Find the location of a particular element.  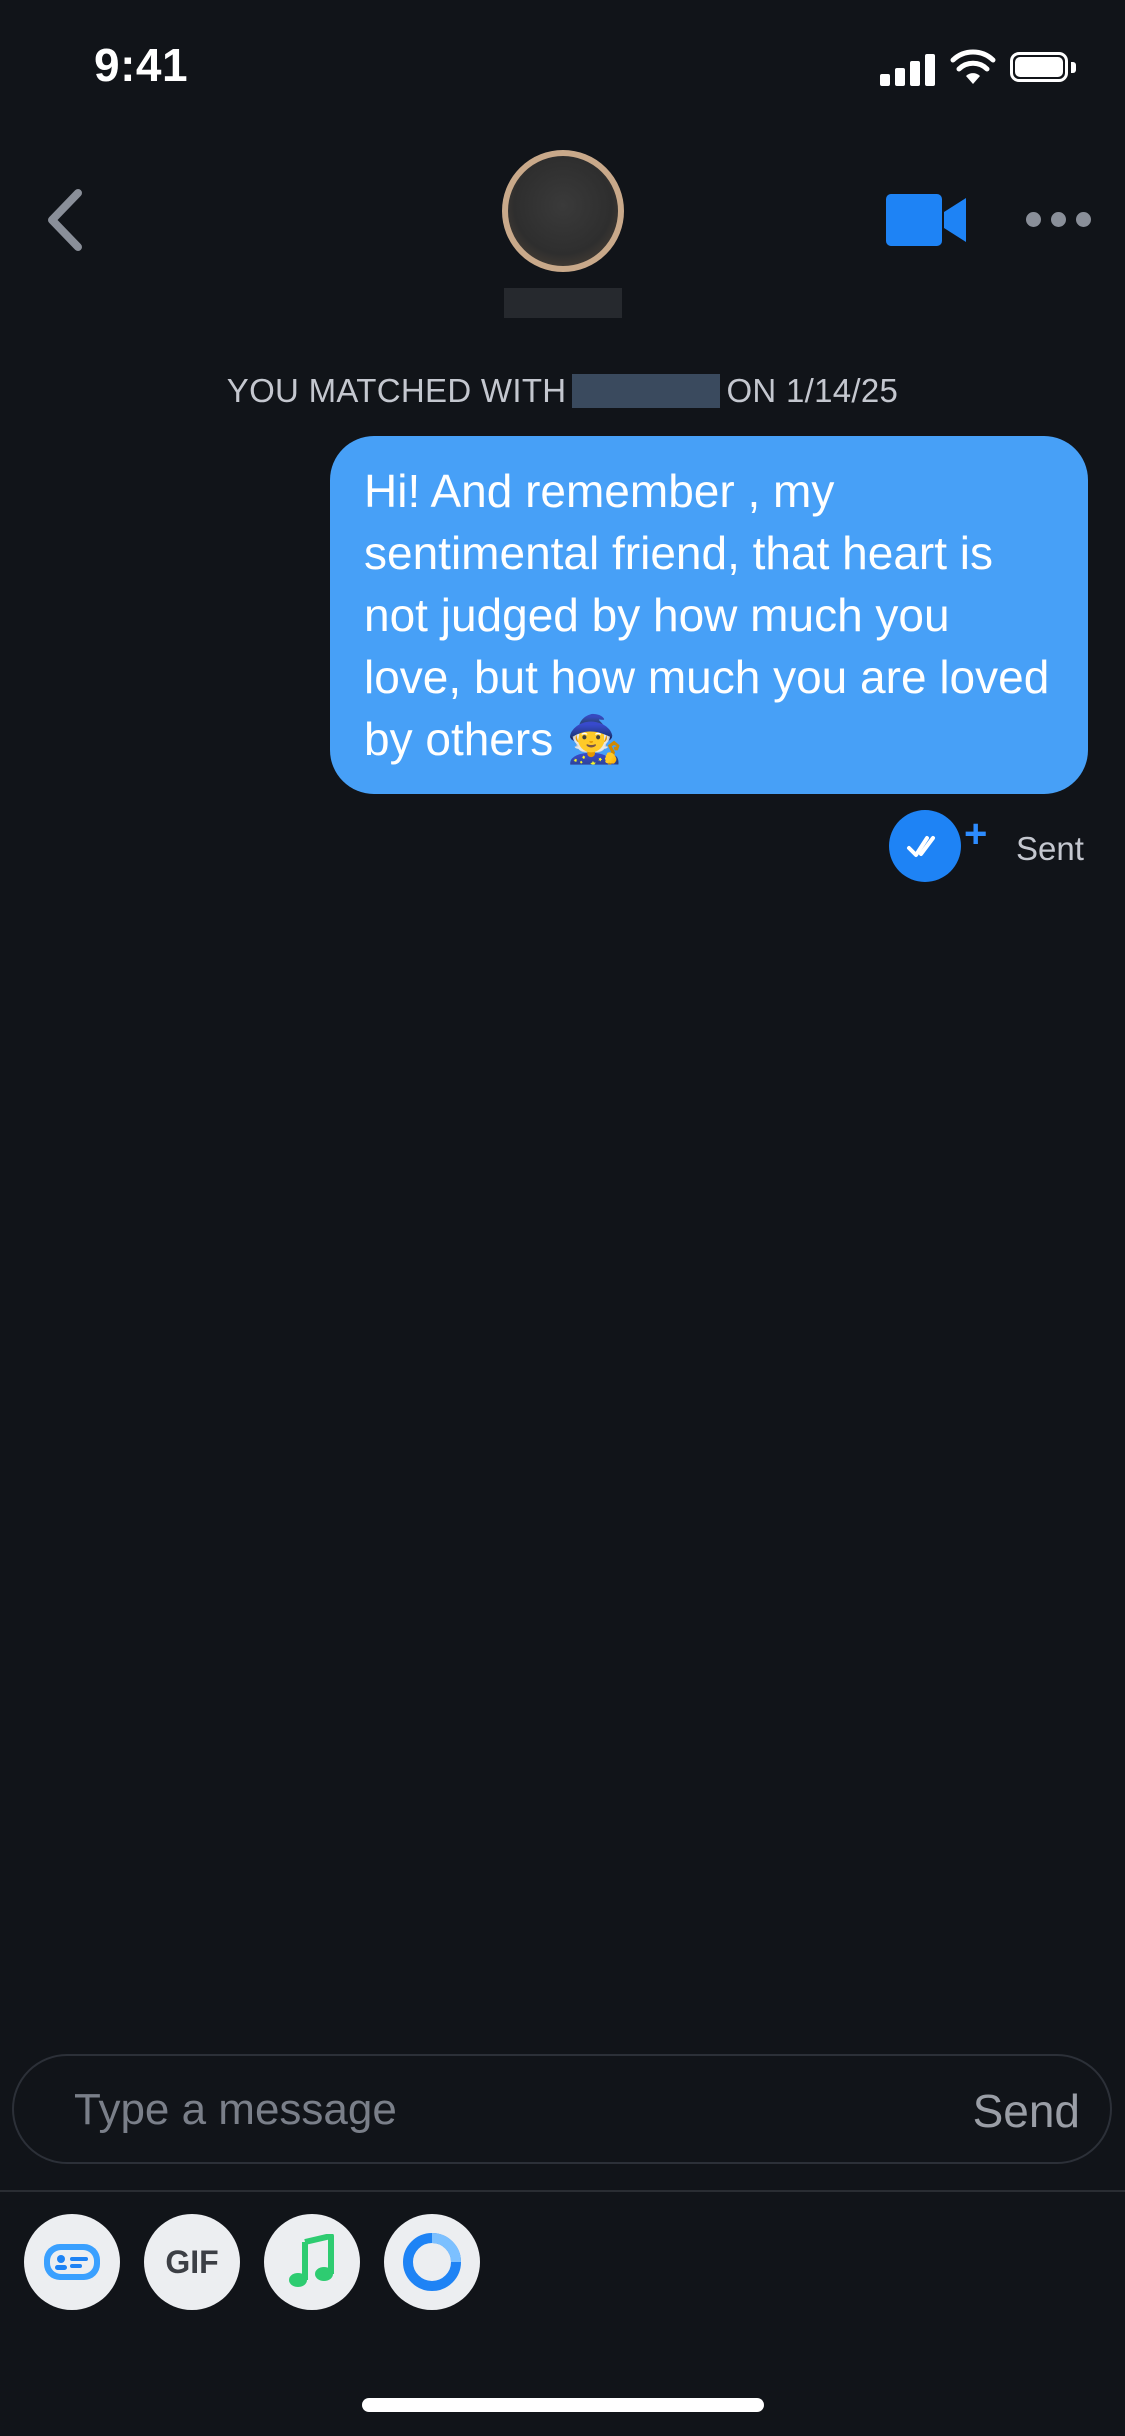

gif-button: GIF is located at coordinates (192, 2262).